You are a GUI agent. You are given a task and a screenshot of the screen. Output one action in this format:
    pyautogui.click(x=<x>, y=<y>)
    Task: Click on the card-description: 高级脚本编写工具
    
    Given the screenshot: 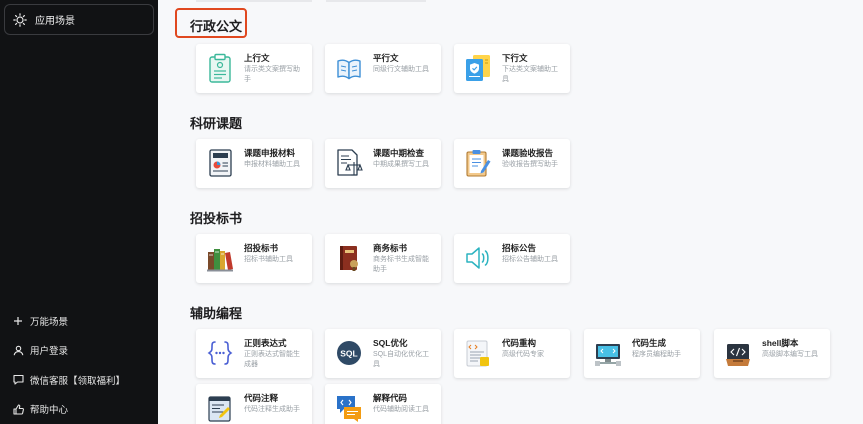 What is the action you would take?
    pyautogui.click(x=790, y=354)
    